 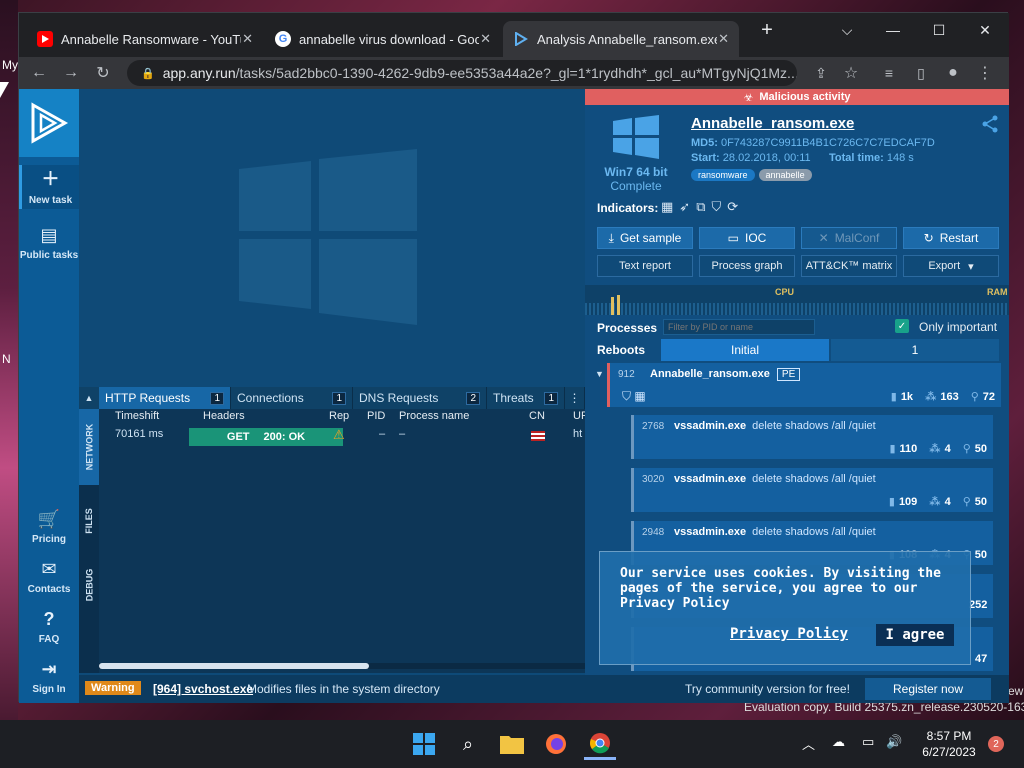 I want to click on reload-icon: ↻, so click(x=103, y=73).